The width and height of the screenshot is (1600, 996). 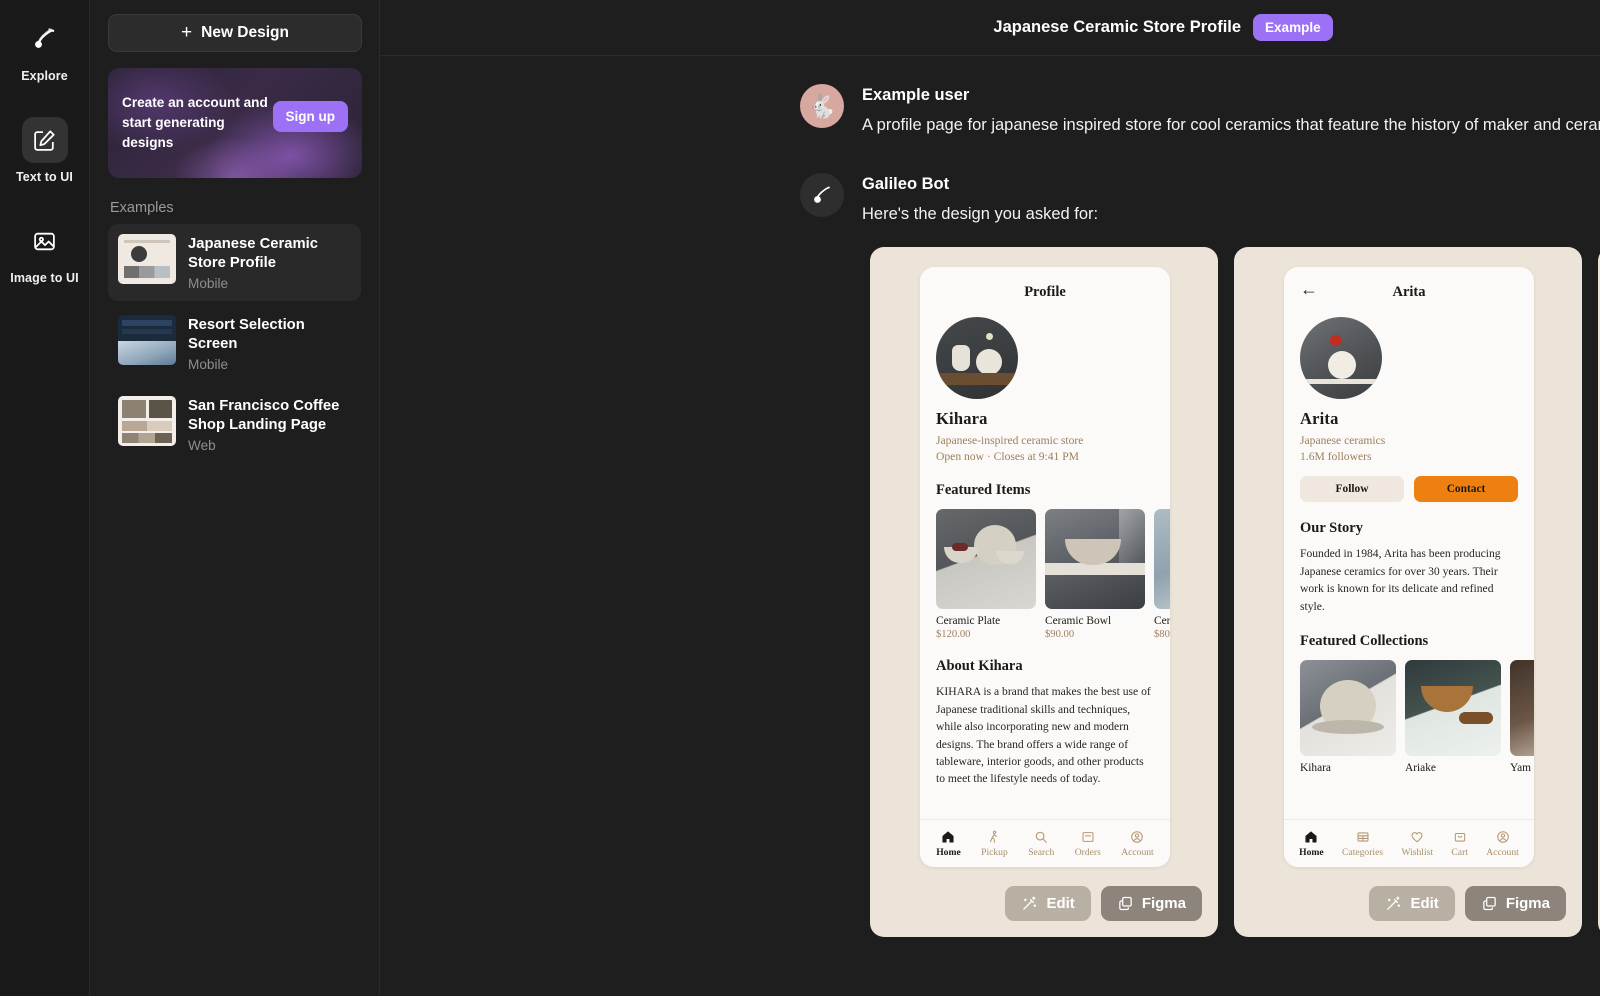 What do you see at coordinates (1362, 844) in the screenshot?
I see `tab-categories: Categories` at bounding box center [1362, 844].